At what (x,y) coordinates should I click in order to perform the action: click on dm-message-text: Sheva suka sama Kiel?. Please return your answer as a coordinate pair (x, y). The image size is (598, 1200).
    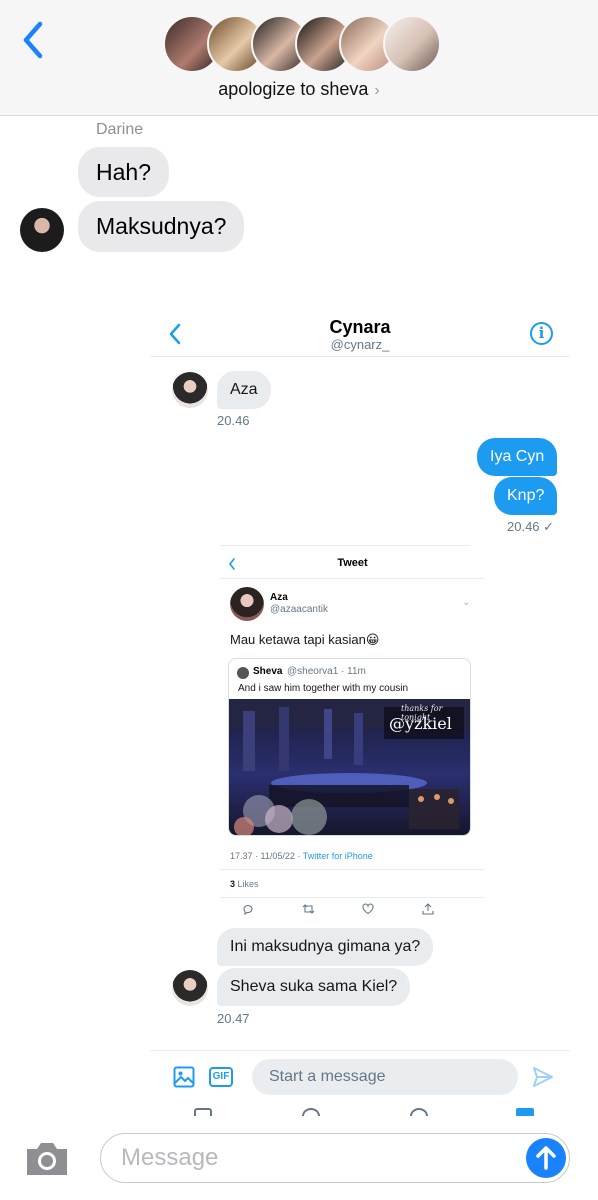
    Looking at the image, I should click on (314, 986).